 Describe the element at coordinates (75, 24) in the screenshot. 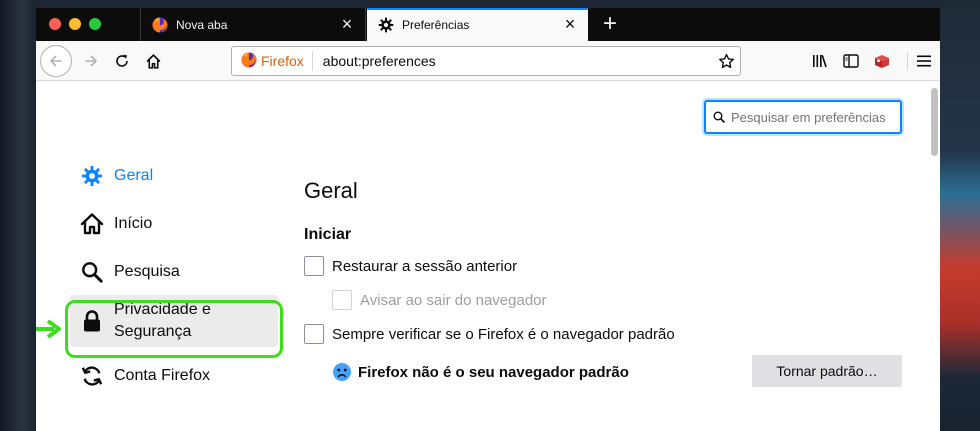

I see `window-minimize-button` at that location.